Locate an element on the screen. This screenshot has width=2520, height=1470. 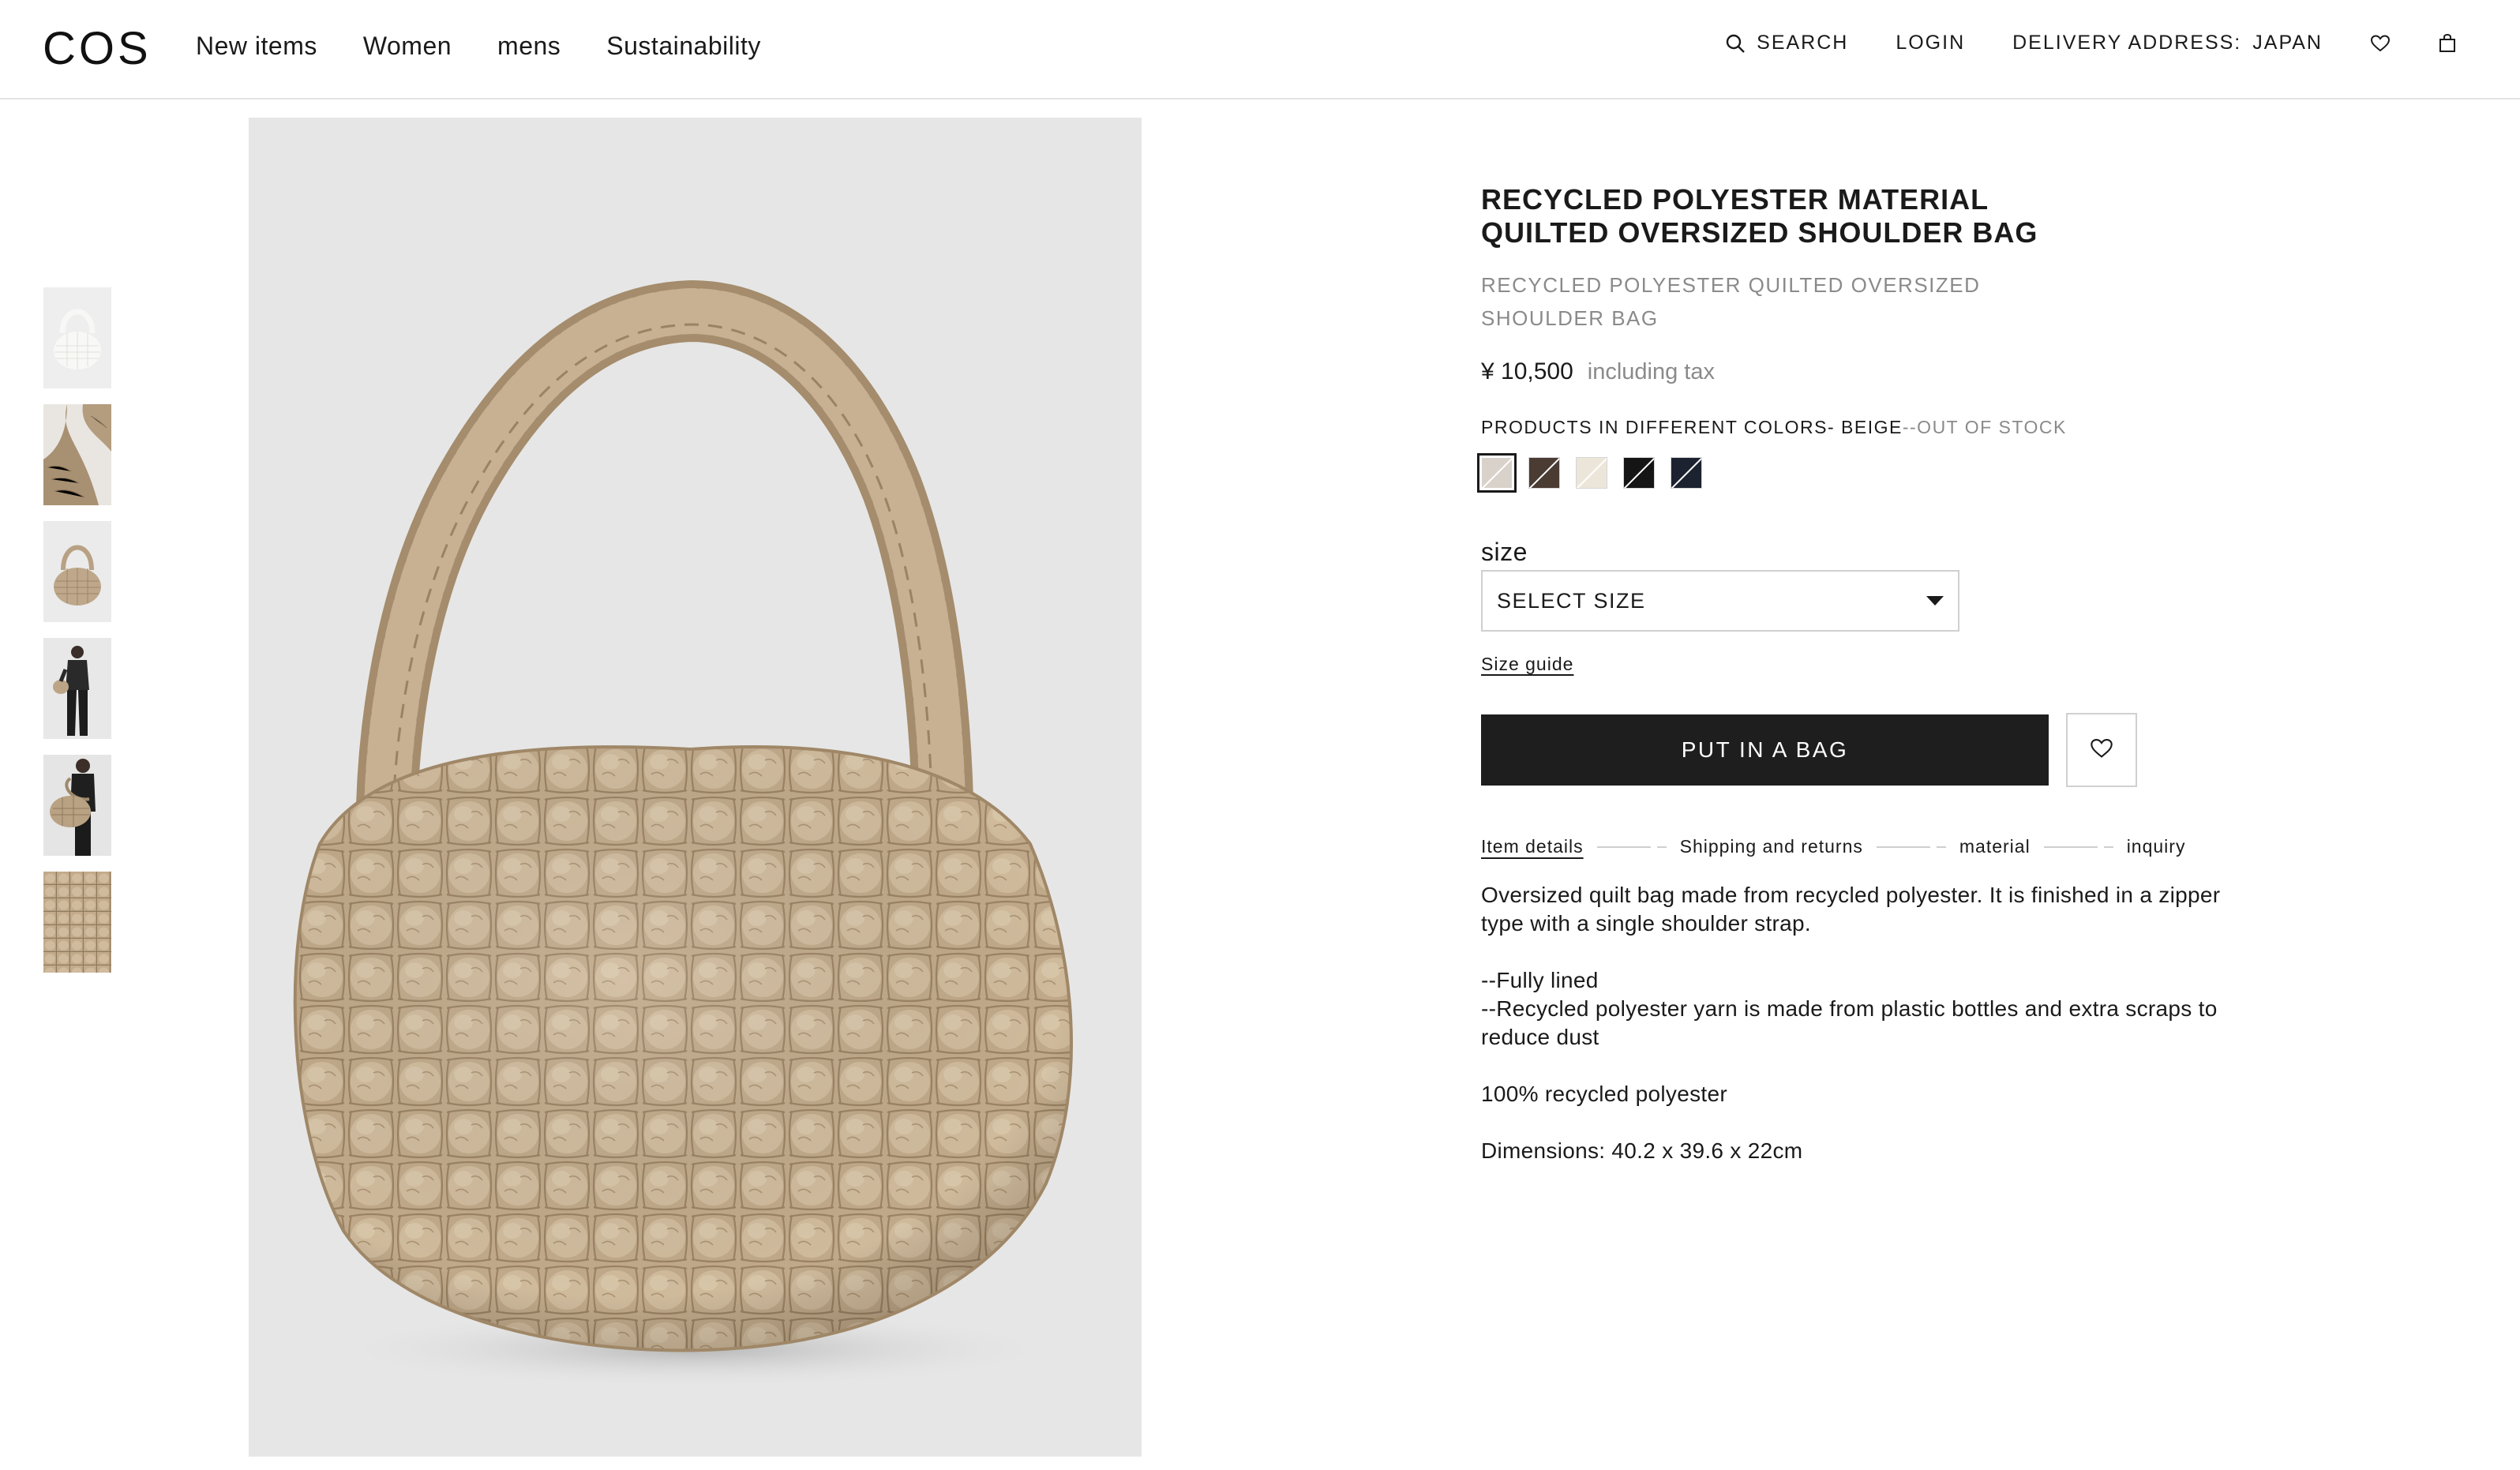
product-price: ¥ 10,500 is located at coordinates (1527, 371).